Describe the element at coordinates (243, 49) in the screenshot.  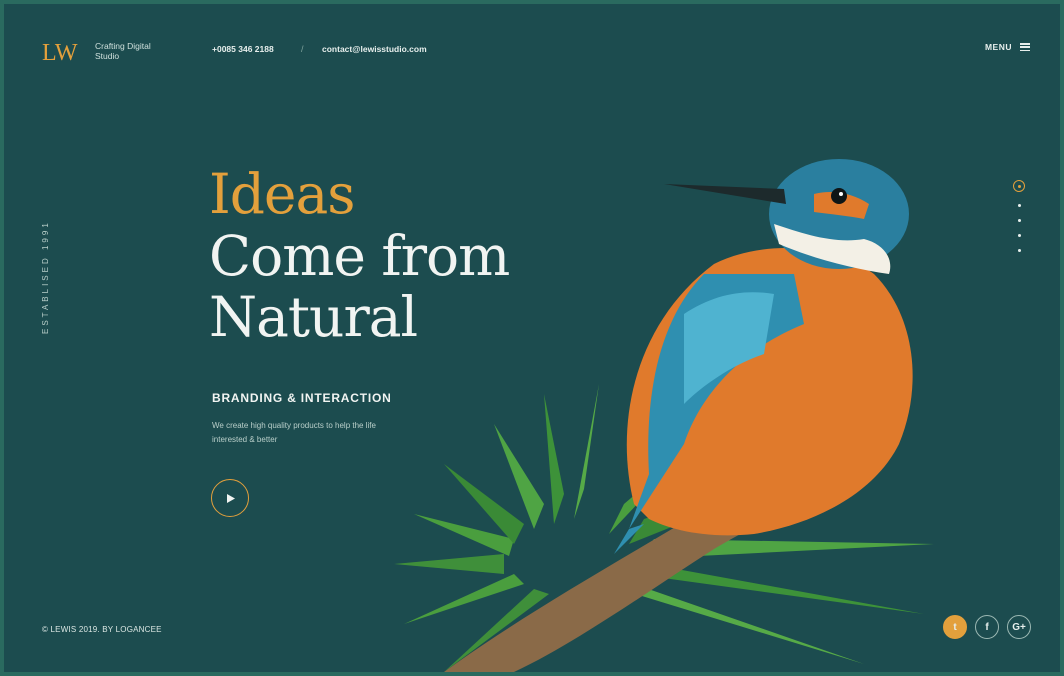
I see `phone-number: +0085 346 2188` at that location.